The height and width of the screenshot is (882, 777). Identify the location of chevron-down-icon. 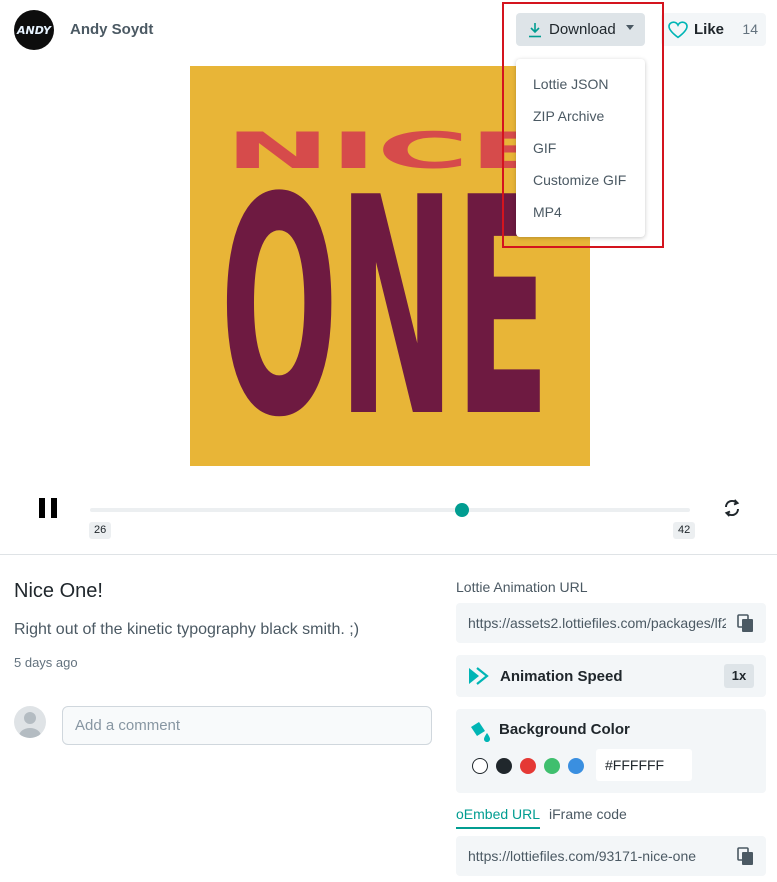
(630, 27).